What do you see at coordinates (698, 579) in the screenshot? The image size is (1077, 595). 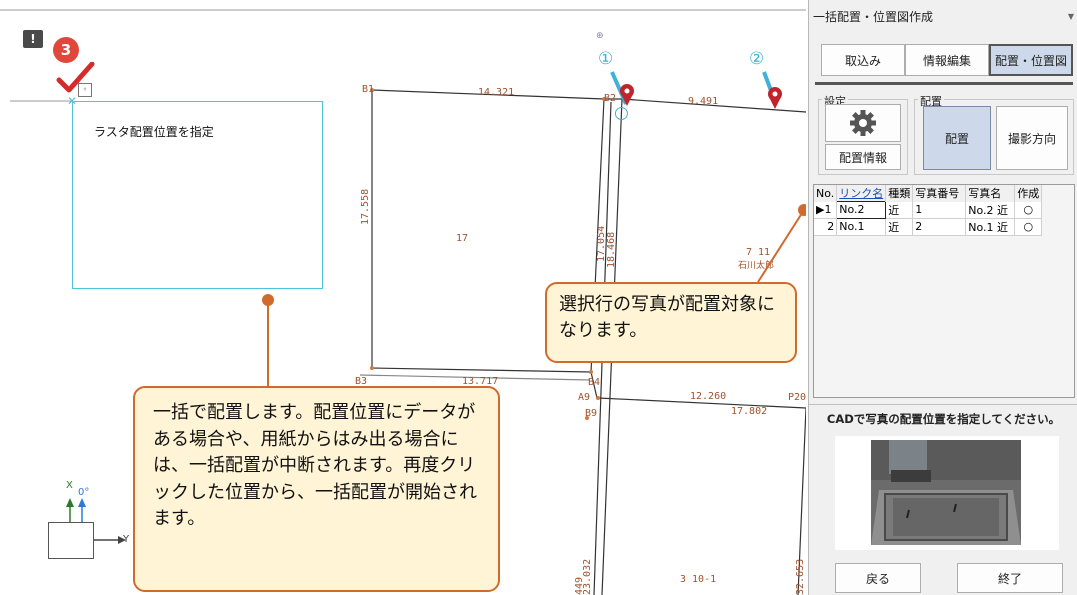 I see `lot-number: 3 10-1` at bounding box center [698, 579].